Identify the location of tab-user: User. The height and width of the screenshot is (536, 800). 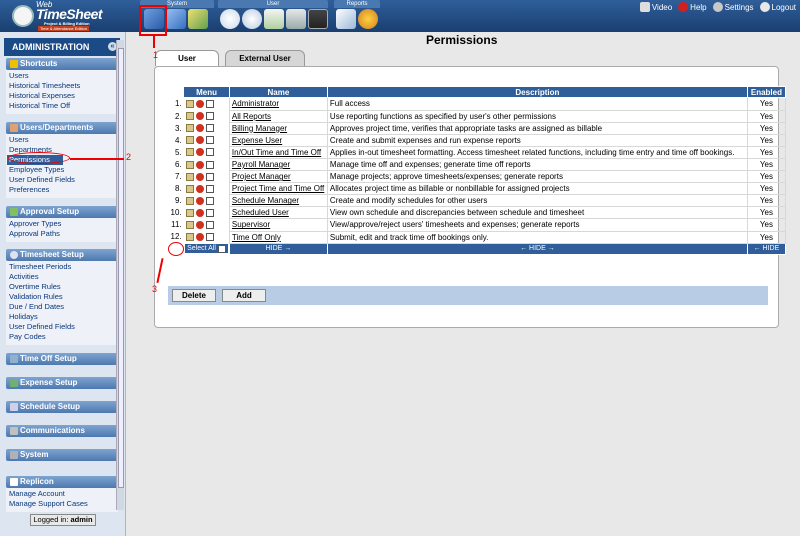
(187, 58).